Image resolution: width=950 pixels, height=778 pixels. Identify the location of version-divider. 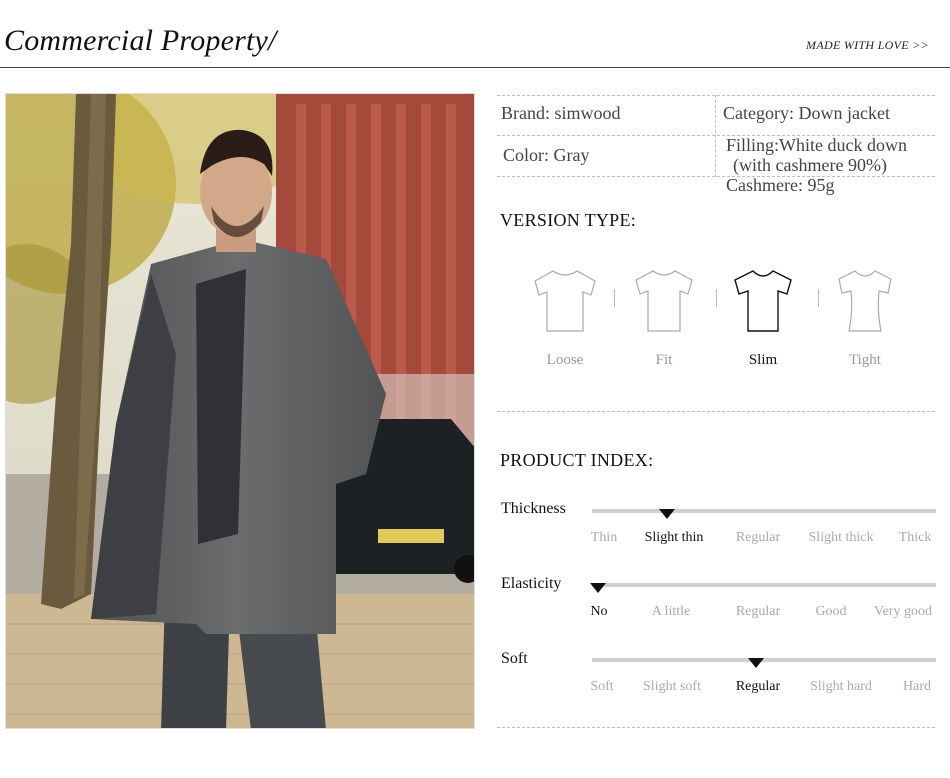
(716, 411).